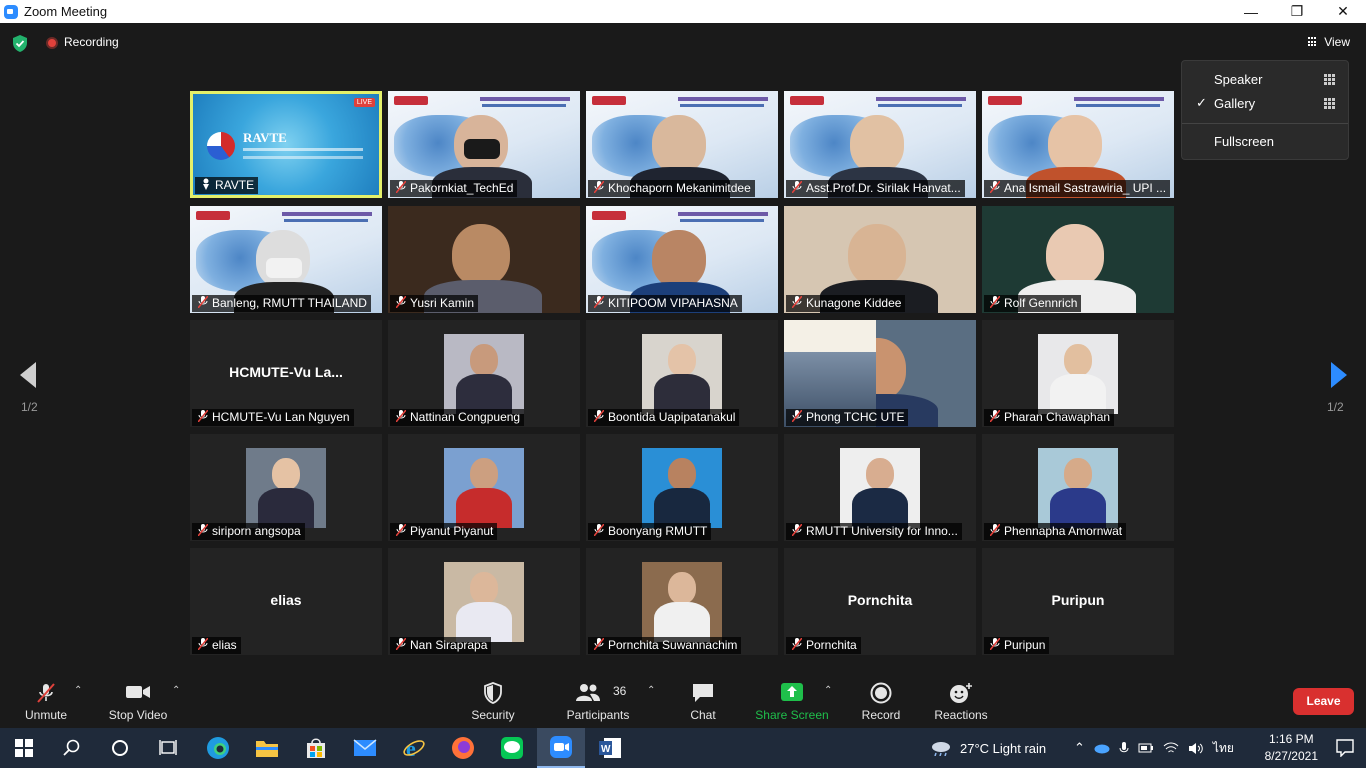 The image size is (1366, 768). What do you see at coordinates (792, 692) in the screenshot?
I see `share-screen-arrow-icon` at bounding box center [792, 692].